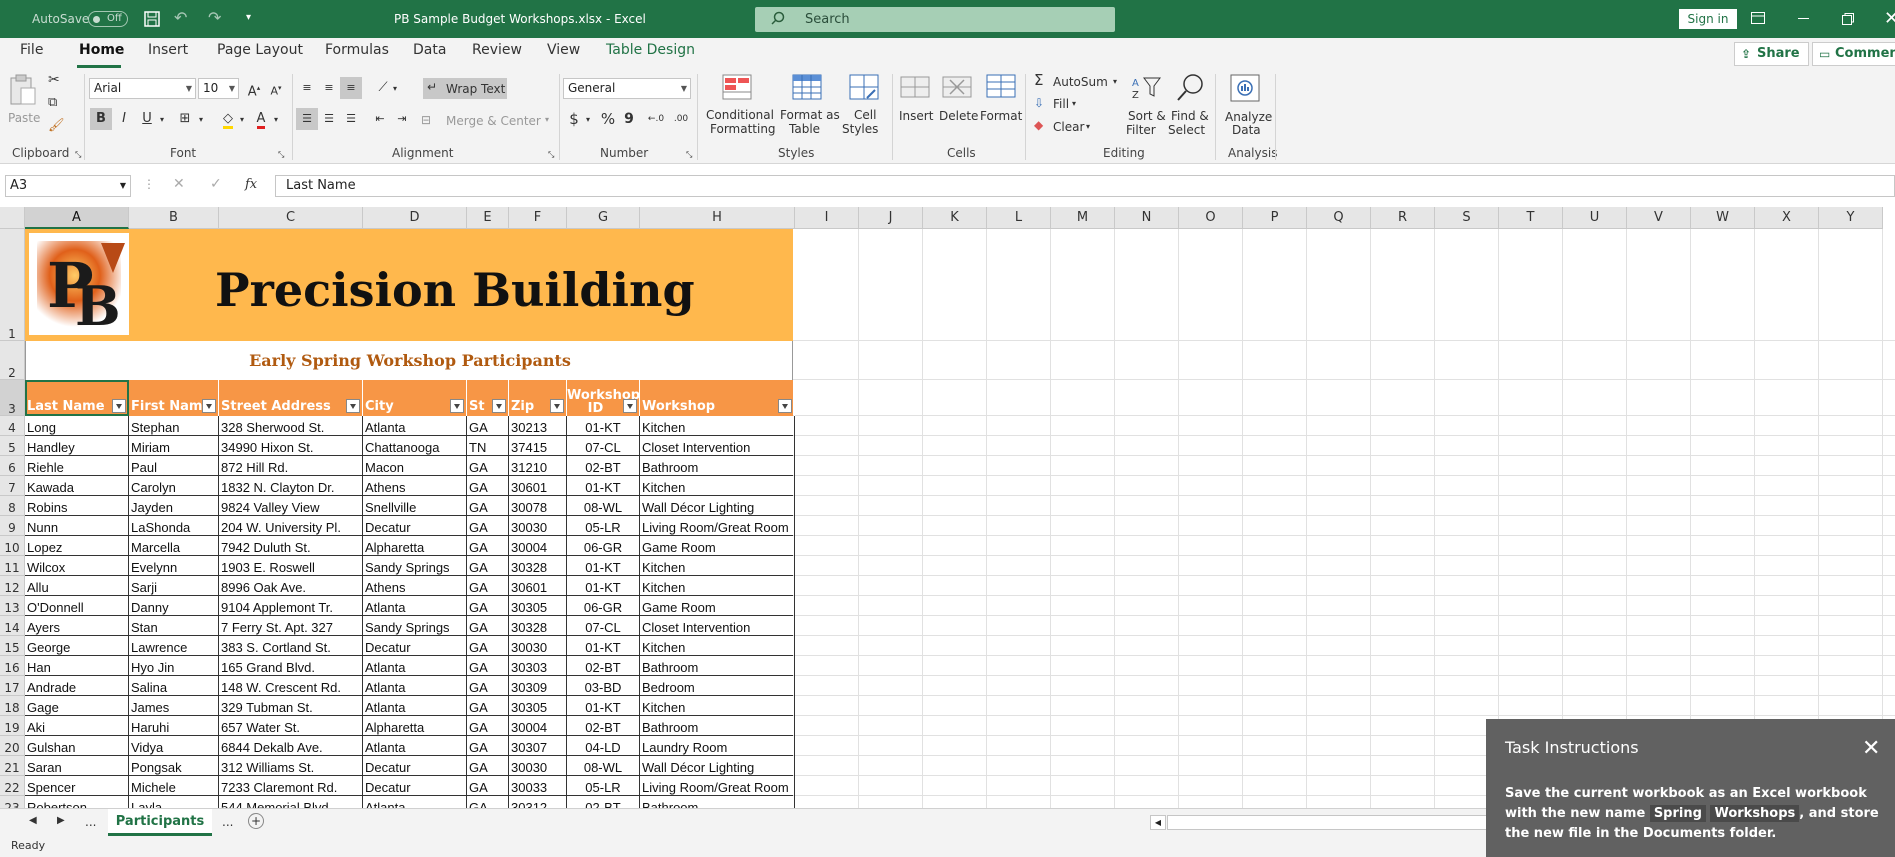 This screenshot has width=1895, height=857. What do you see at coordinates (33, 820) in the screenshot?
I see `scroll-left-icon: ◀` at bounding box center [33, 820].